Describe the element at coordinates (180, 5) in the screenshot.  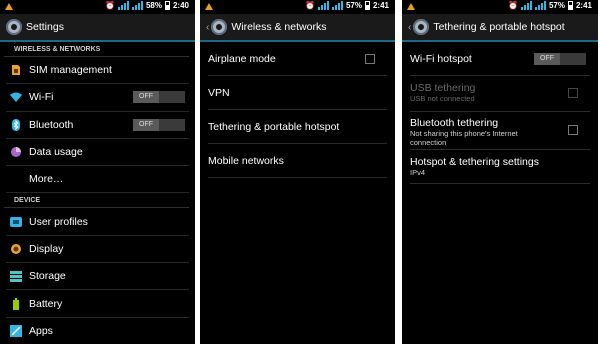
I see `clock: 2:40` at that location.